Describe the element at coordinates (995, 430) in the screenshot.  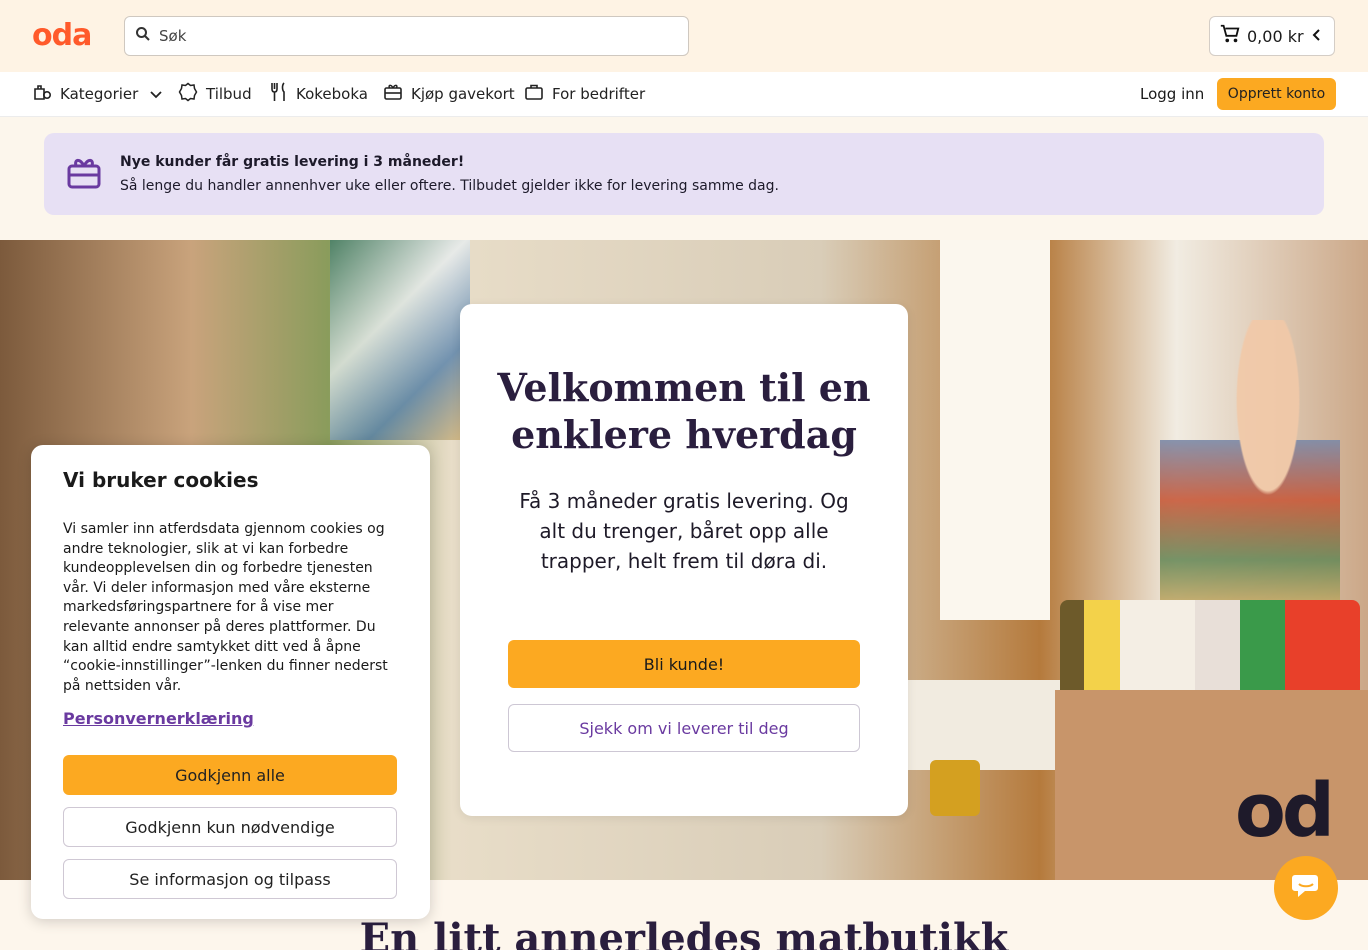
I see `hero-photo-window` at that location.